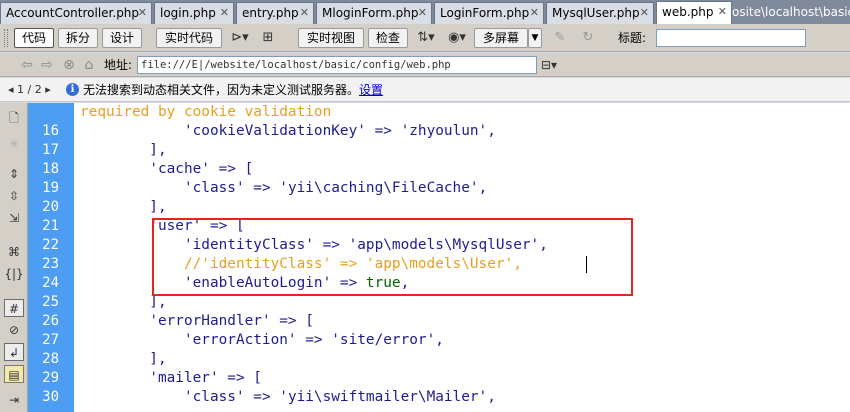 The width and height of the screenshot is (850, 412). What do you see at coordinates (14, 252) in the screenshot?
I see `select-parent-tag-icon: ⌘` at bounding box center [14, 252].